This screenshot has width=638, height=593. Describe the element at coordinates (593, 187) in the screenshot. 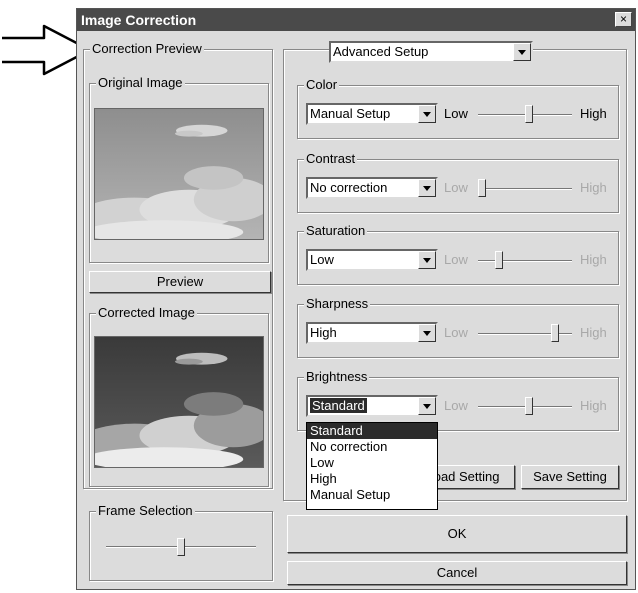

I see `contrast-high-label: High` at that location.